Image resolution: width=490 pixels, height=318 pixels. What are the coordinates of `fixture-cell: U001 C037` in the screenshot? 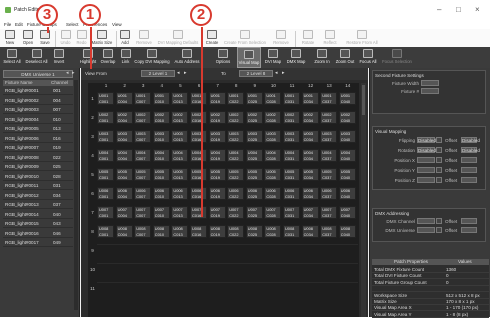 It's located at (329, 98).